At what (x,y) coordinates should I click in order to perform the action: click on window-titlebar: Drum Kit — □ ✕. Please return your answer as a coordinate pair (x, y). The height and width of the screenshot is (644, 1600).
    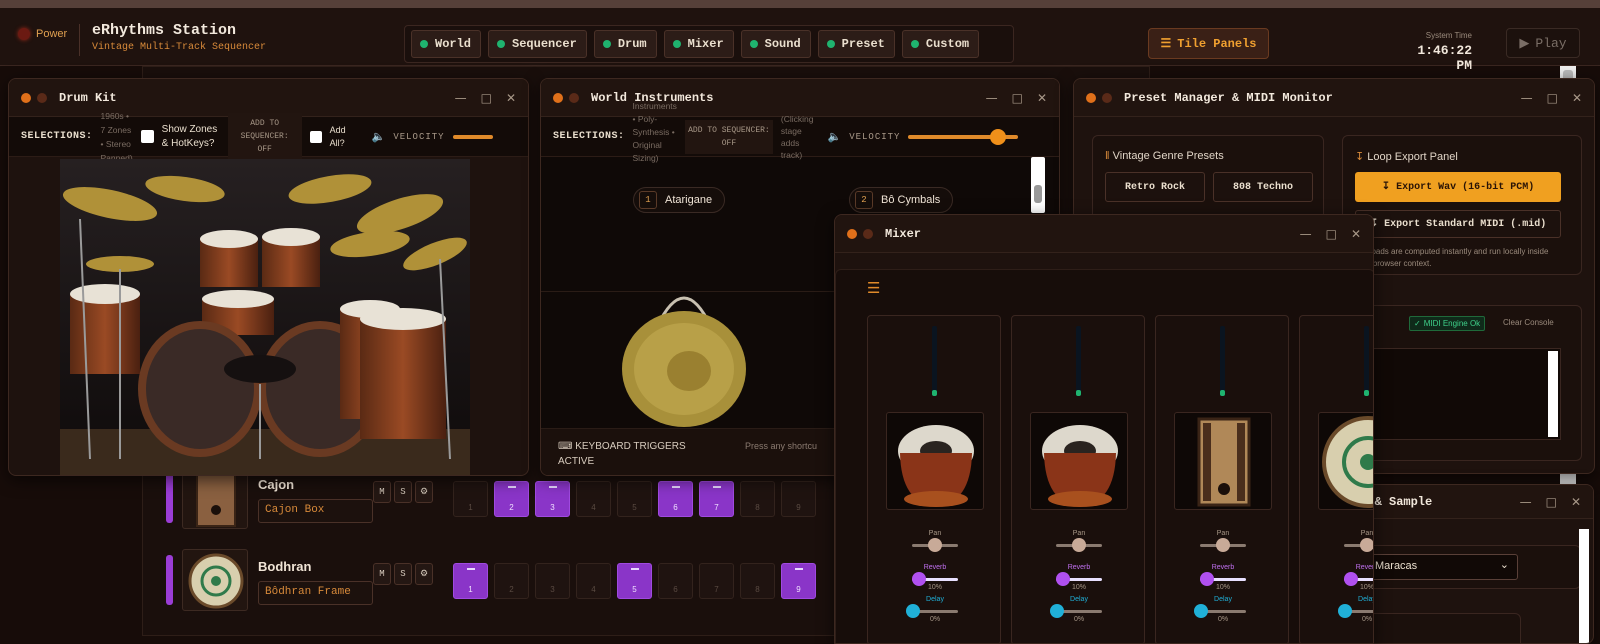
    Looking at the image, I should click on (268, 98).